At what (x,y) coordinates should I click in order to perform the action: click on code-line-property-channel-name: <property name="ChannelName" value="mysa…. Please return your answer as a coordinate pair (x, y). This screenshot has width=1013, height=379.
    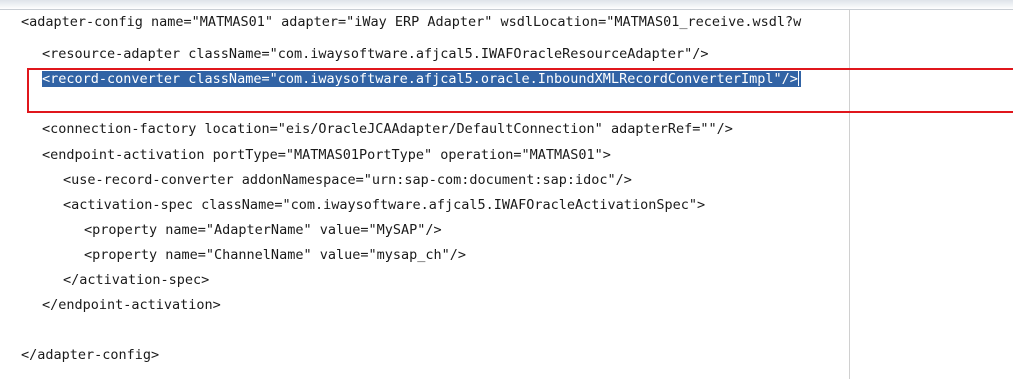
    Looking at the image, I should click on (275, 255).